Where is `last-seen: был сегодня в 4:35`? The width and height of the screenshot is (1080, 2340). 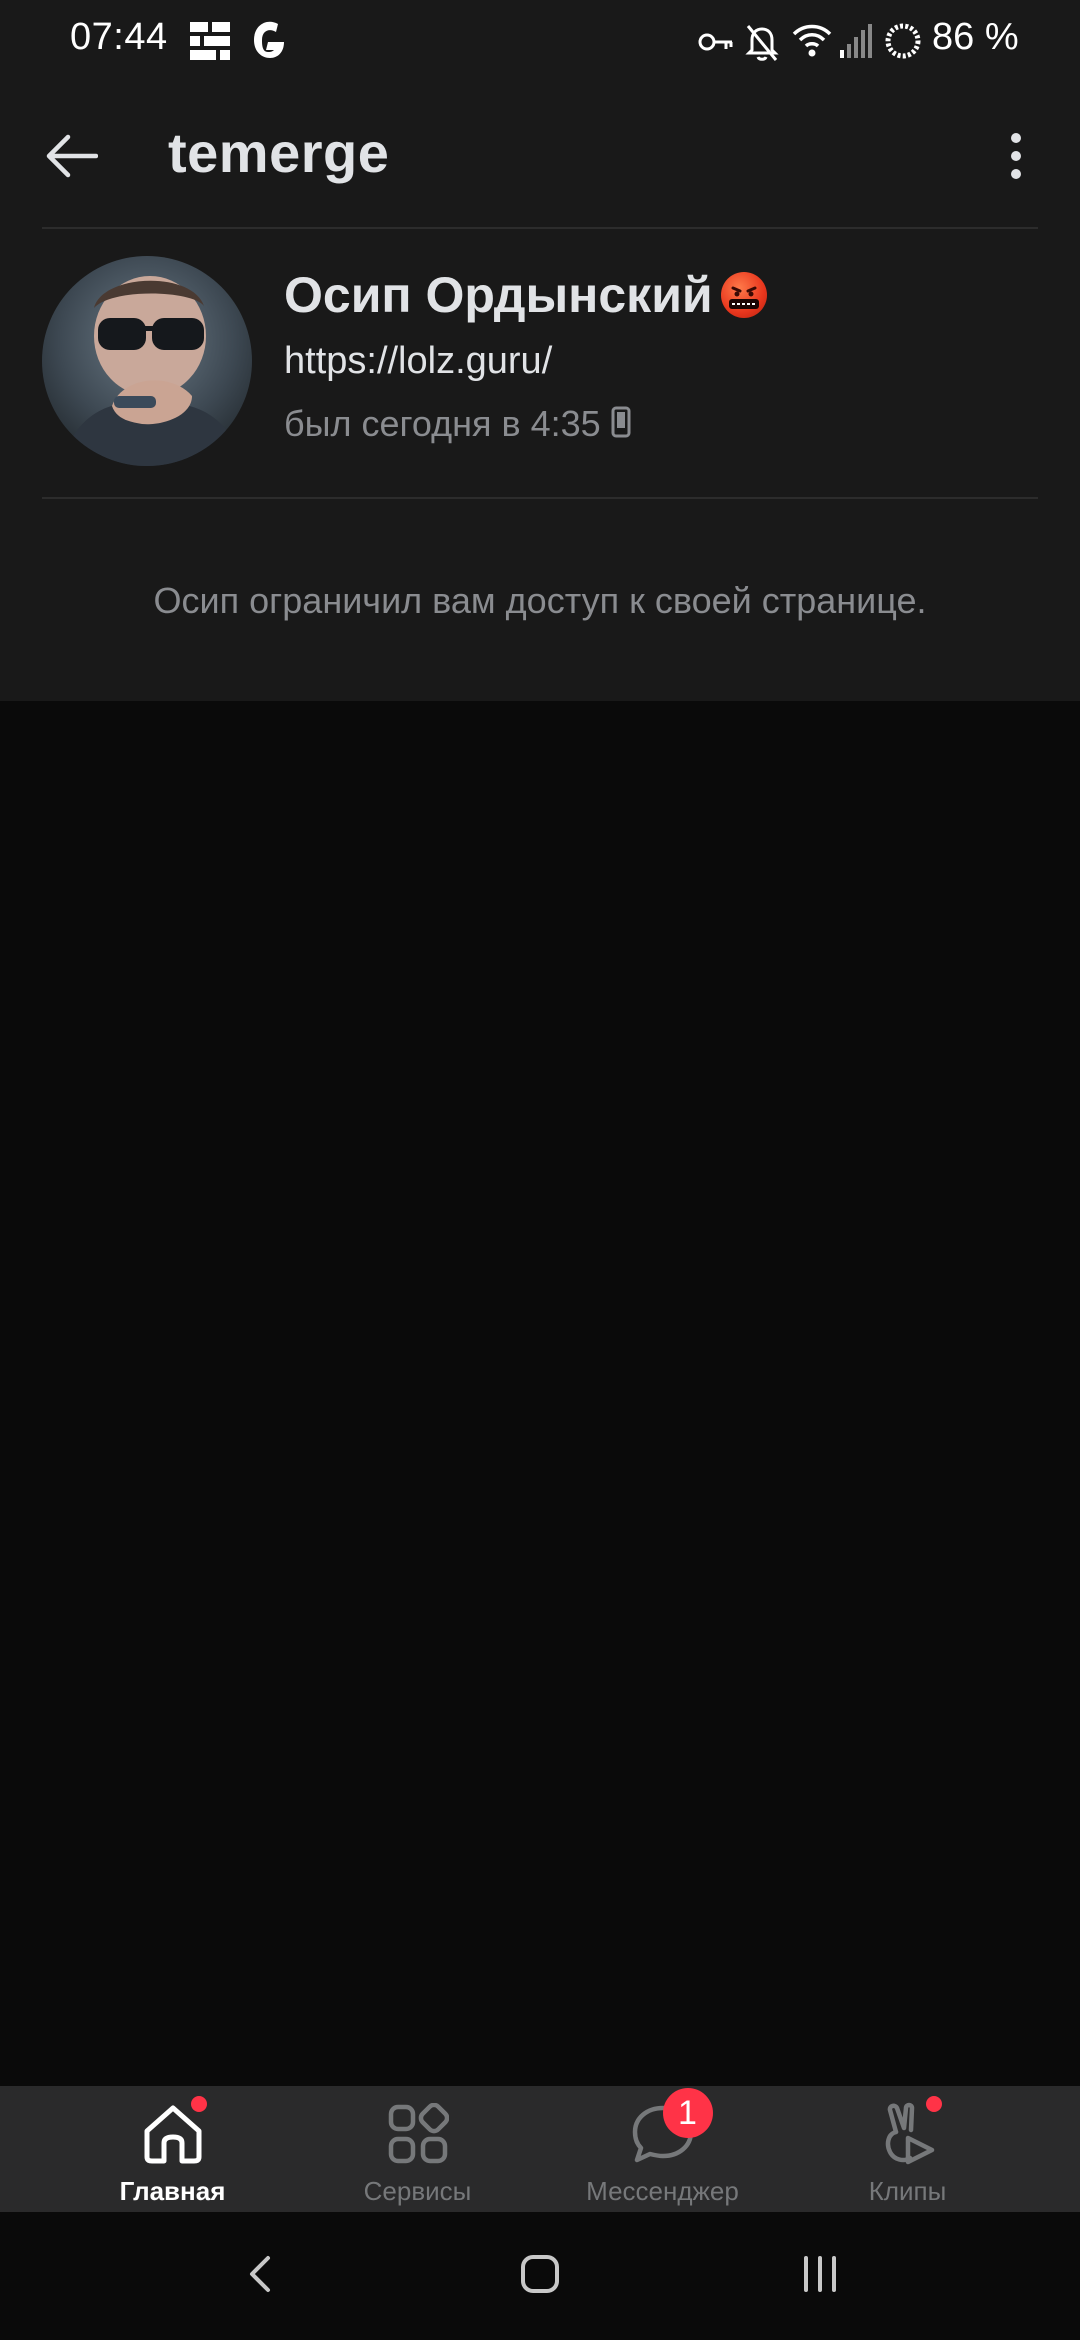 last-seen: был сегодня в 4:35 is located at coordinates (442, 423).